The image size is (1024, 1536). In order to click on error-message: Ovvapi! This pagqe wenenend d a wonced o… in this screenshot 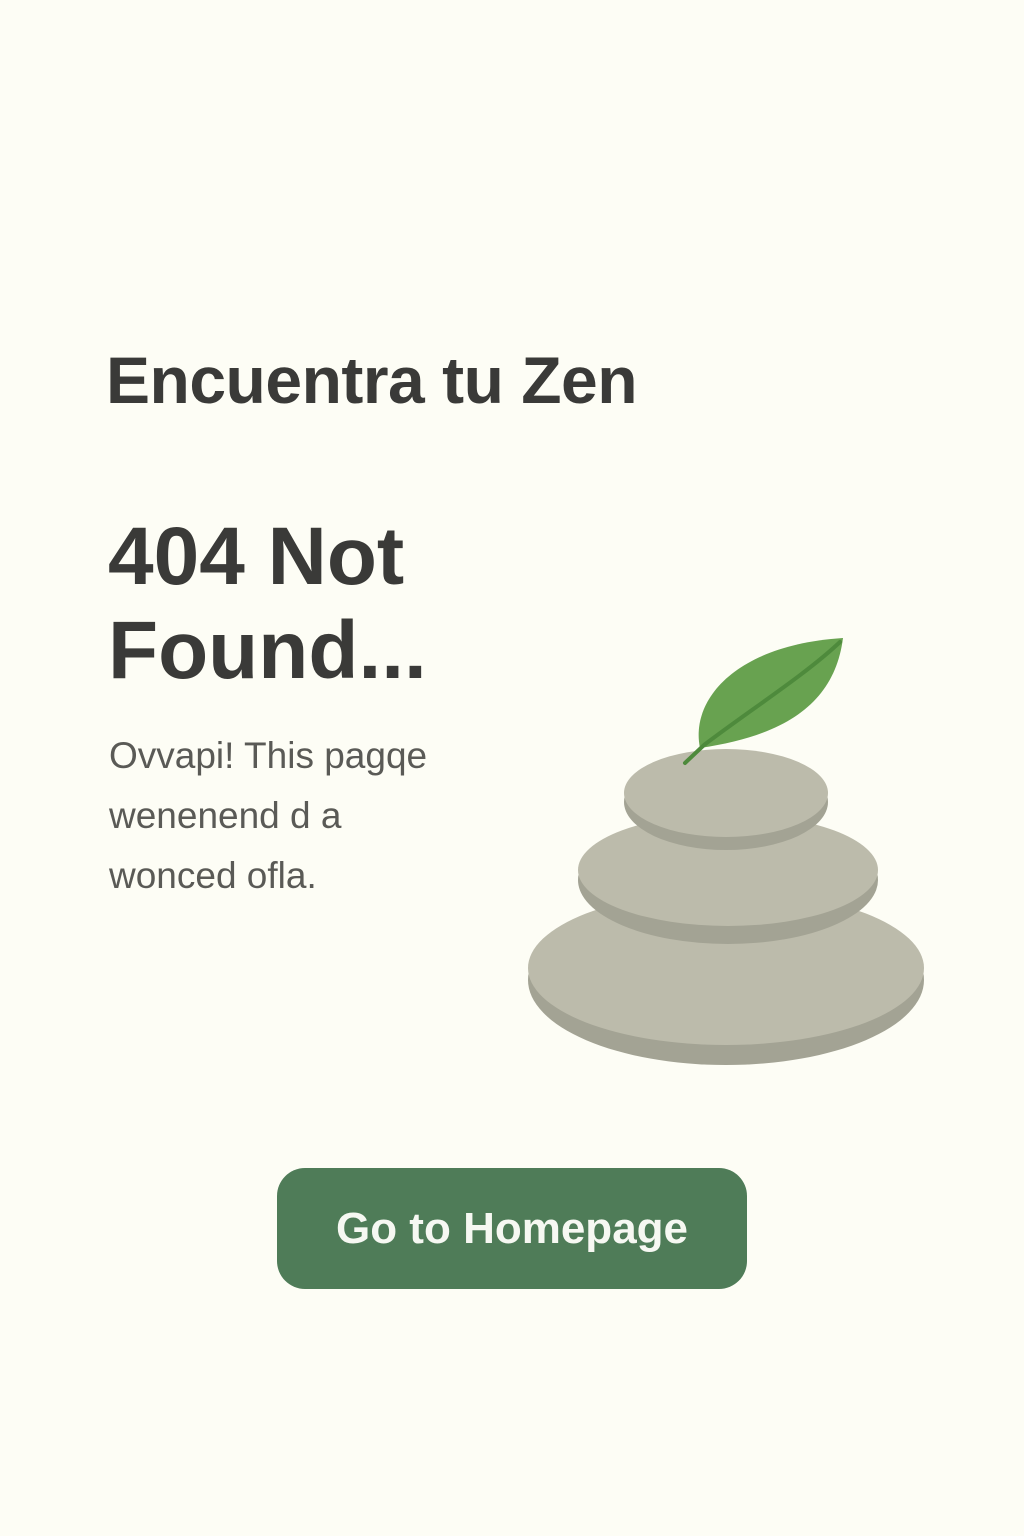, I will do `click(268, 815)`.